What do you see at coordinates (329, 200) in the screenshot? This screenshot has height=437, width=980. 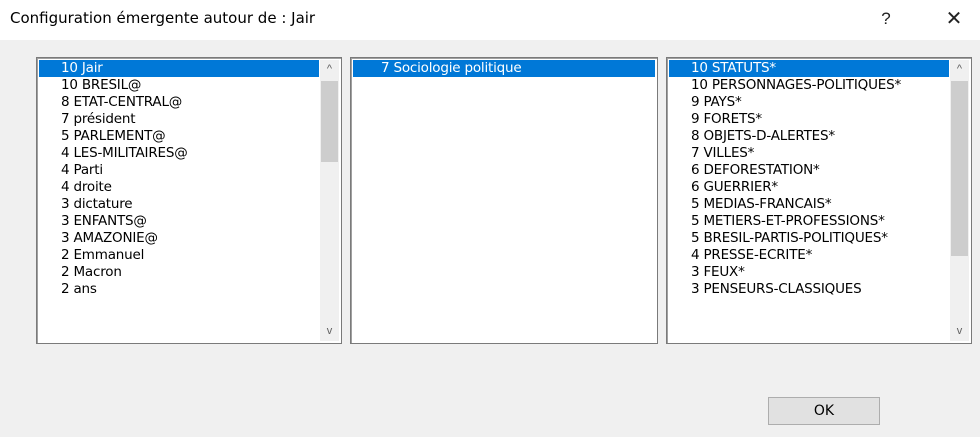 I see `words-scrollbar: ^ v` at bounding box center [329, 200].